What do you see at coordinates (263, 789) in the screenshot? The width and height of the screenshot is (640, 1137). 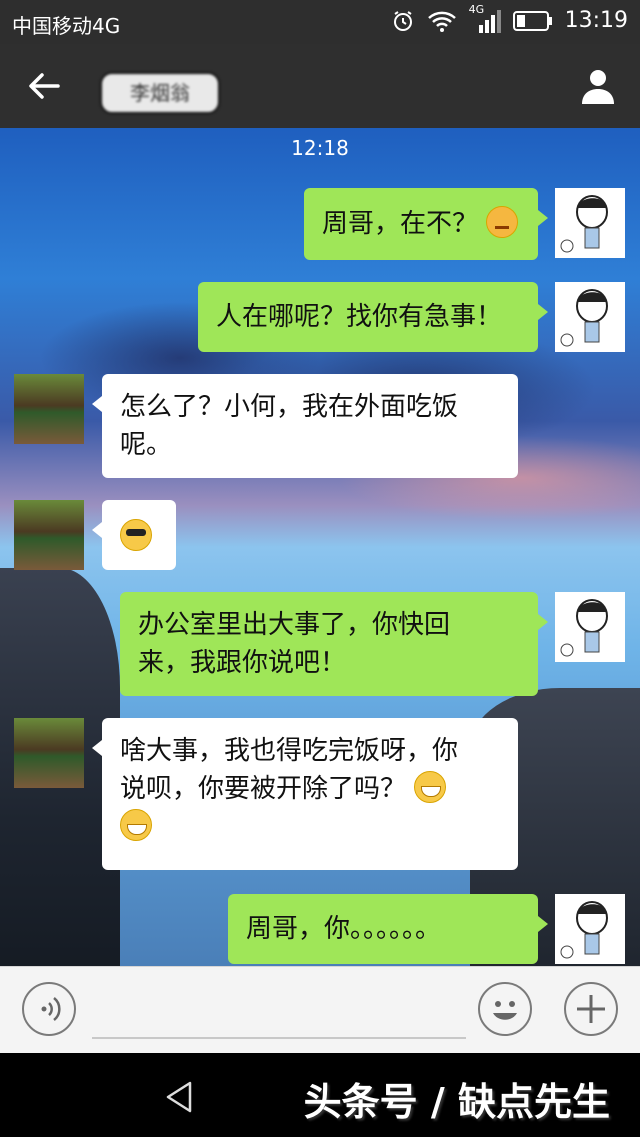 I see `message-text: 说呗，你要被开除了吗？` at bounding box center [263, 789].